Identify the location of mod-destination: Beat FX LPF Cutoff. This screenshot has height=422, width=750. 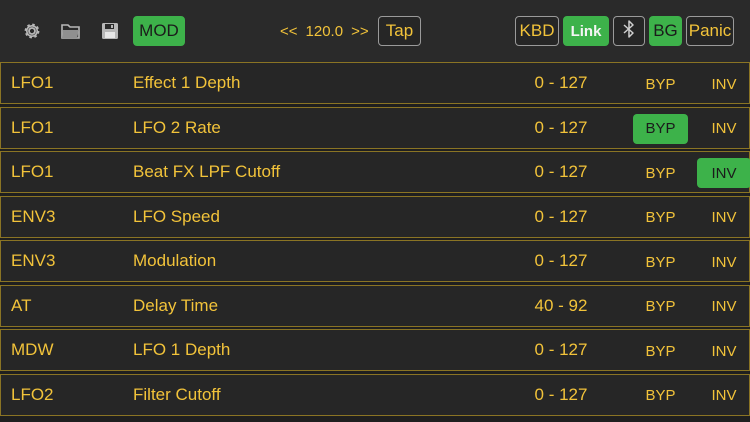
(207, 171).